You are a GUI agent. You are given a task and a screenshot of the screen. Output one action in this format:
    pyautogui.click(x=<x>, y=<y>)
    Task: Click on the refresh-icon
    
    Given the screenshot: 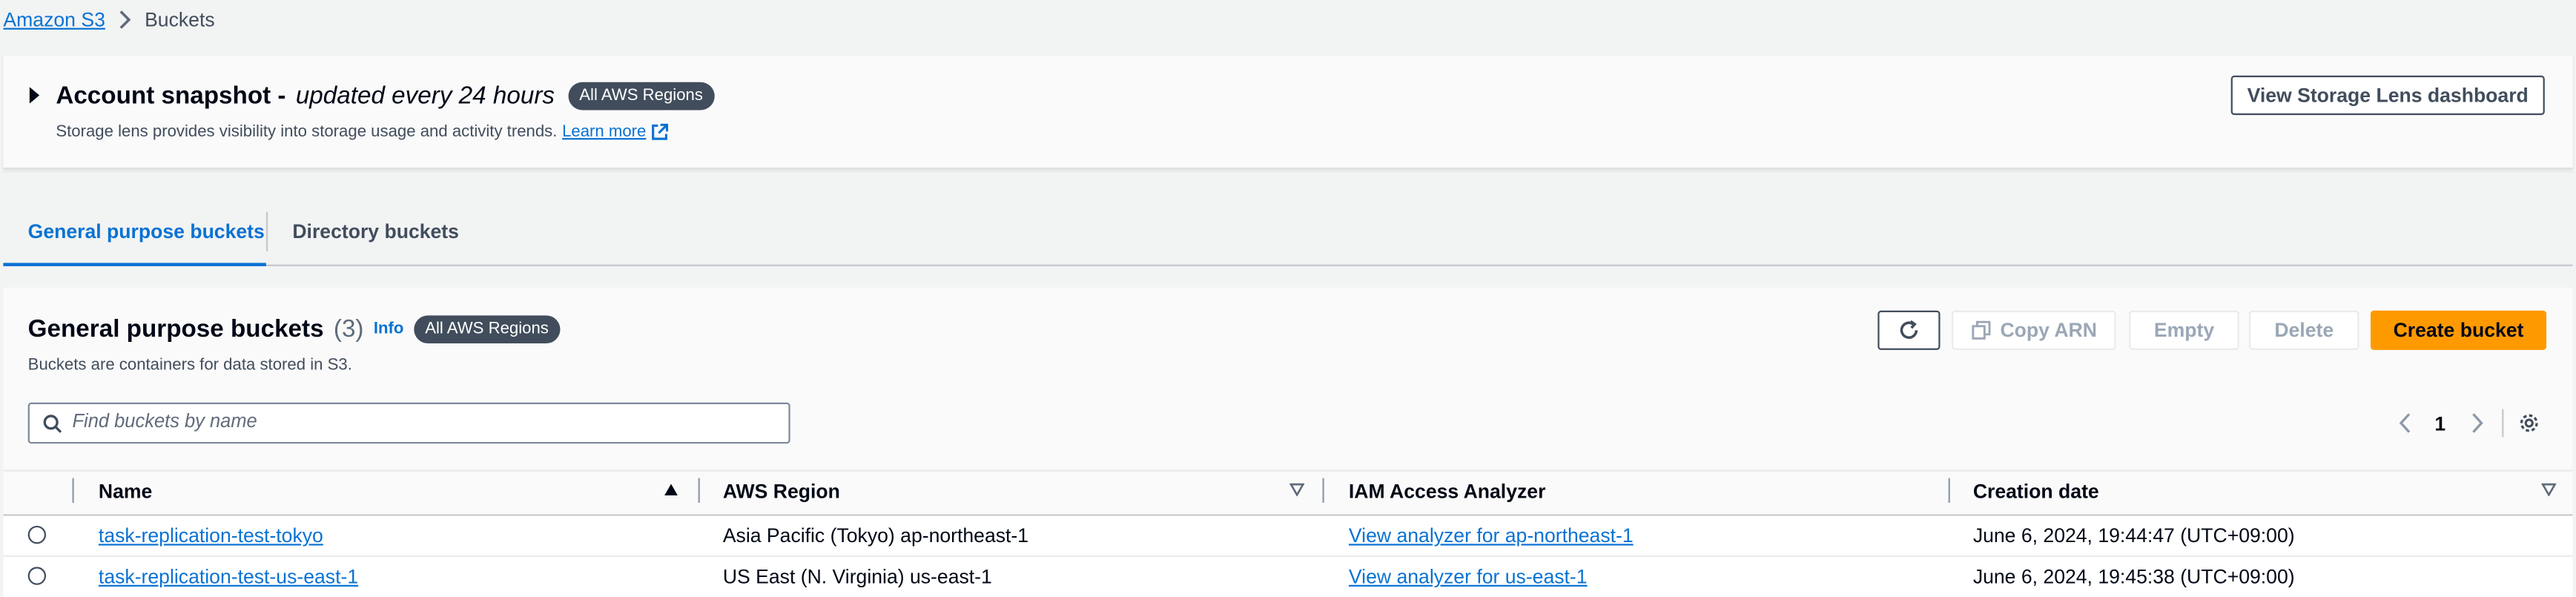 What is the action you would take?
    pyautogui.click(x=1909, y=330)
    